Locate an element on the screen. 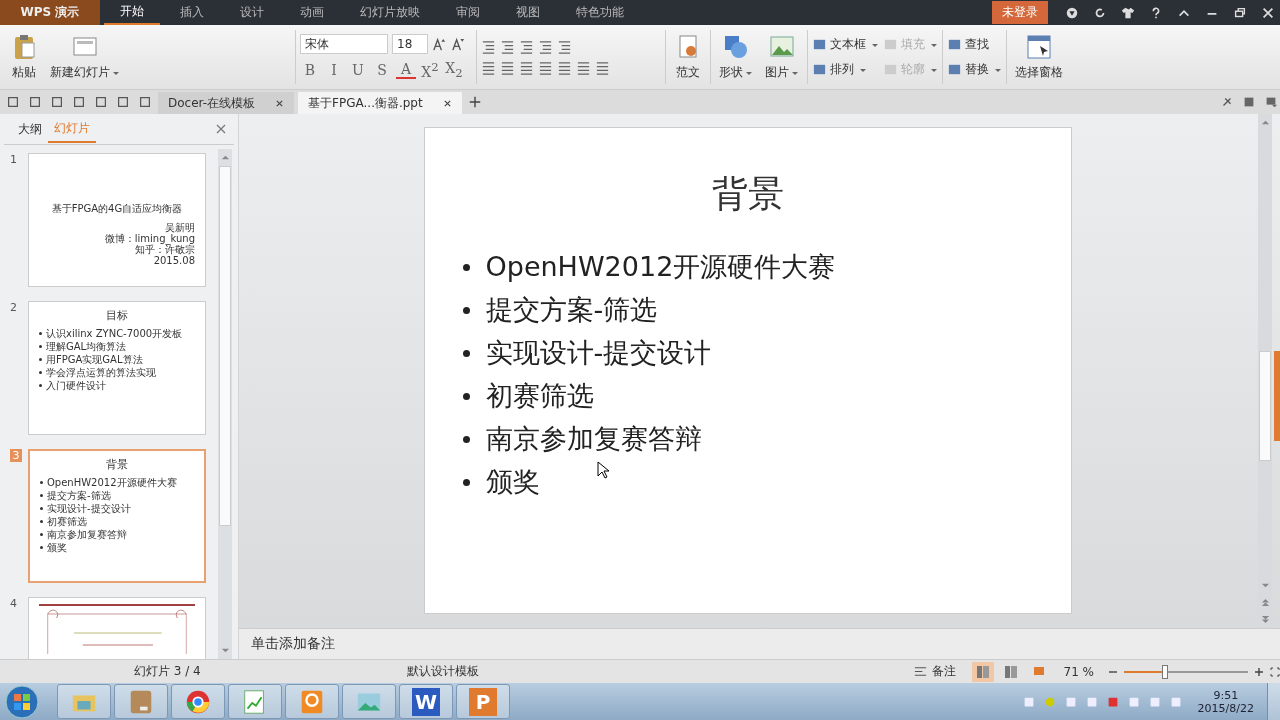  menu-tab: 特色功能 is located at coordinates (600, 12).